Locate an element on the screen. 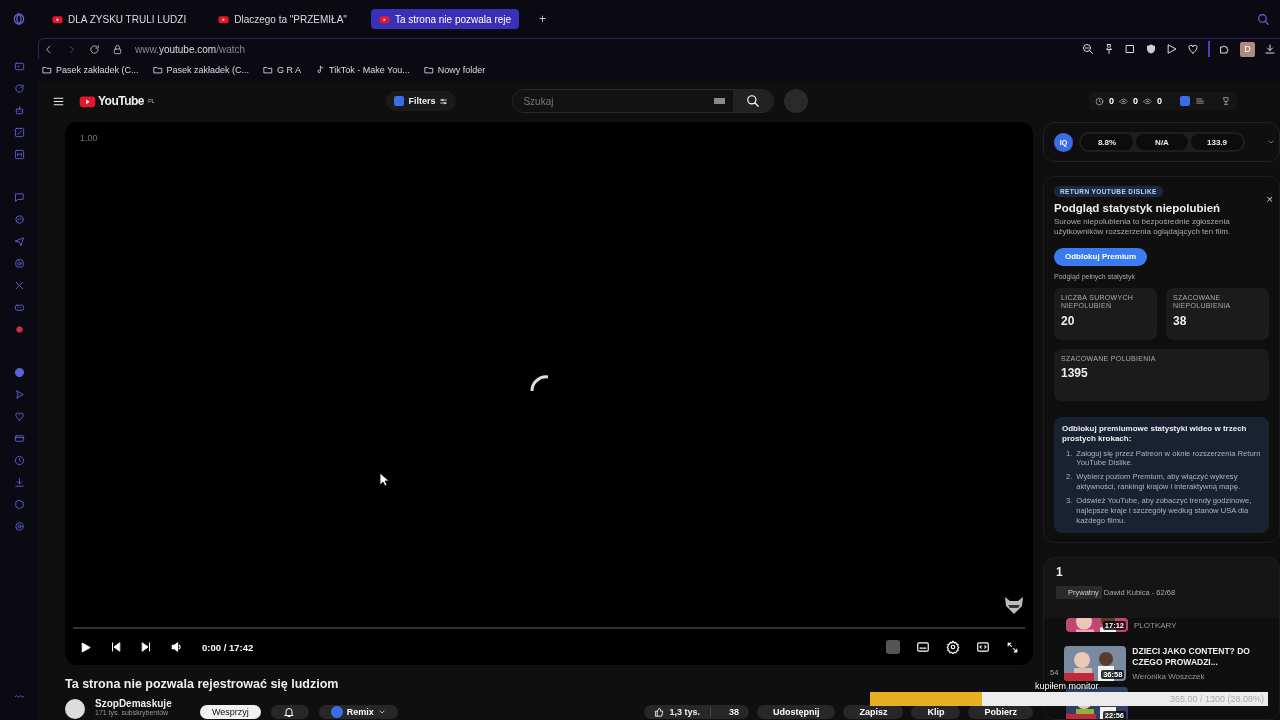 The height and width of the screenshot is (720, 1280). address-bar: www.youtube.com/watch is located at coordinates (190, 49).